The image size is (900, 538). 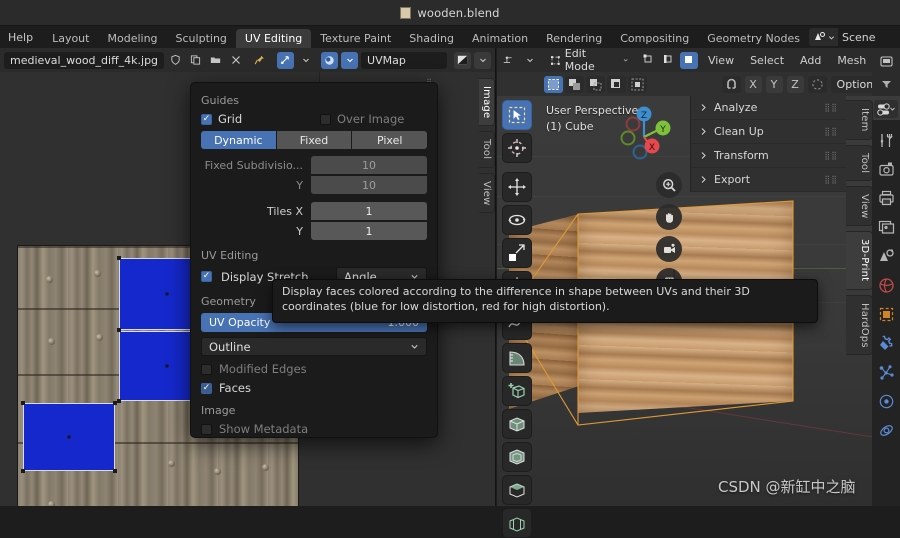 What do you see at coordinates (404, 60) in the screenshot?
I see `uvmap-name-field: UVMap` at bounding box center [404, 60].